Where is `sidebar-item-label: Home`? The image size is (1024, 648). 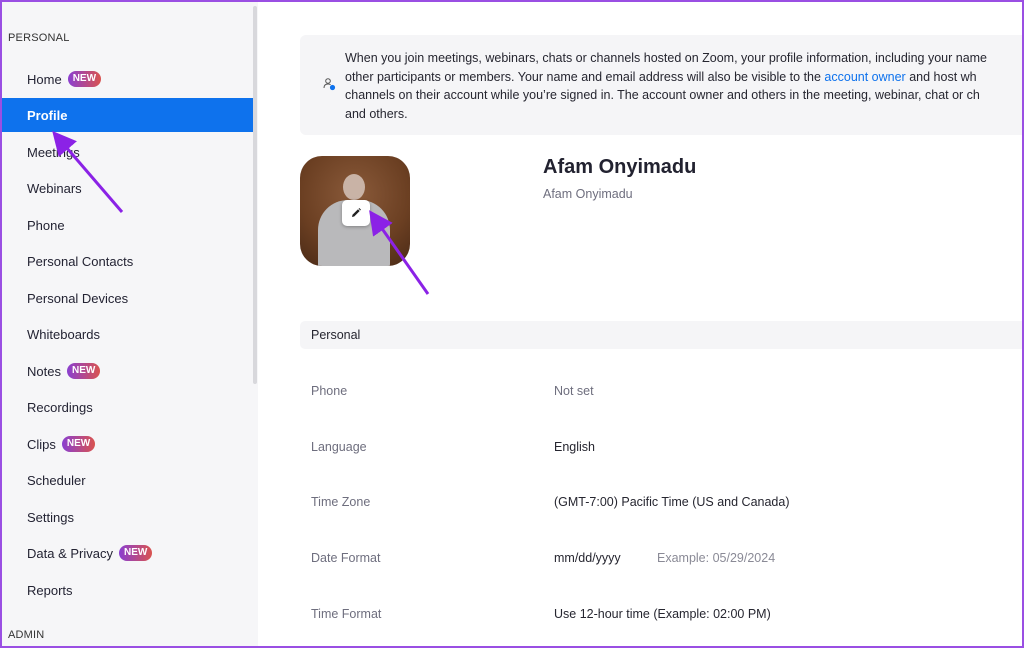
sidebar-item-label: Home is located at coordinates (44, 79).